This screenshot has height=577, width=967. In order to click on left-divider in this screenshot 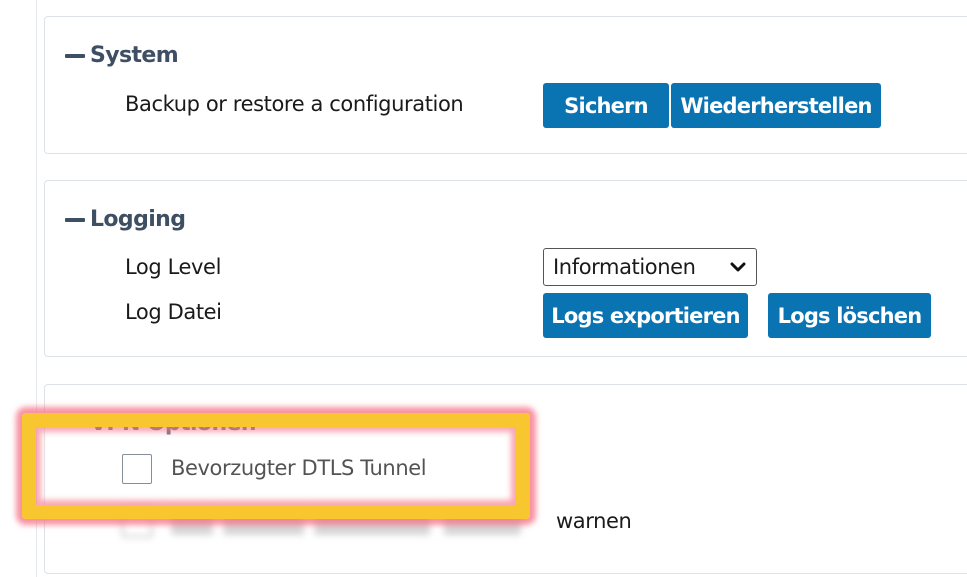, I will do `click(36, 288)`.